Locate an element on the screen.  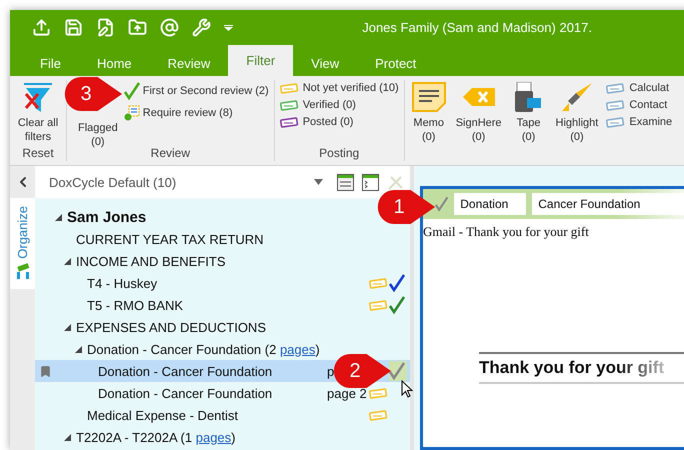
posting-filter: Not yet verified (10) is located at coordinates (339, 88).